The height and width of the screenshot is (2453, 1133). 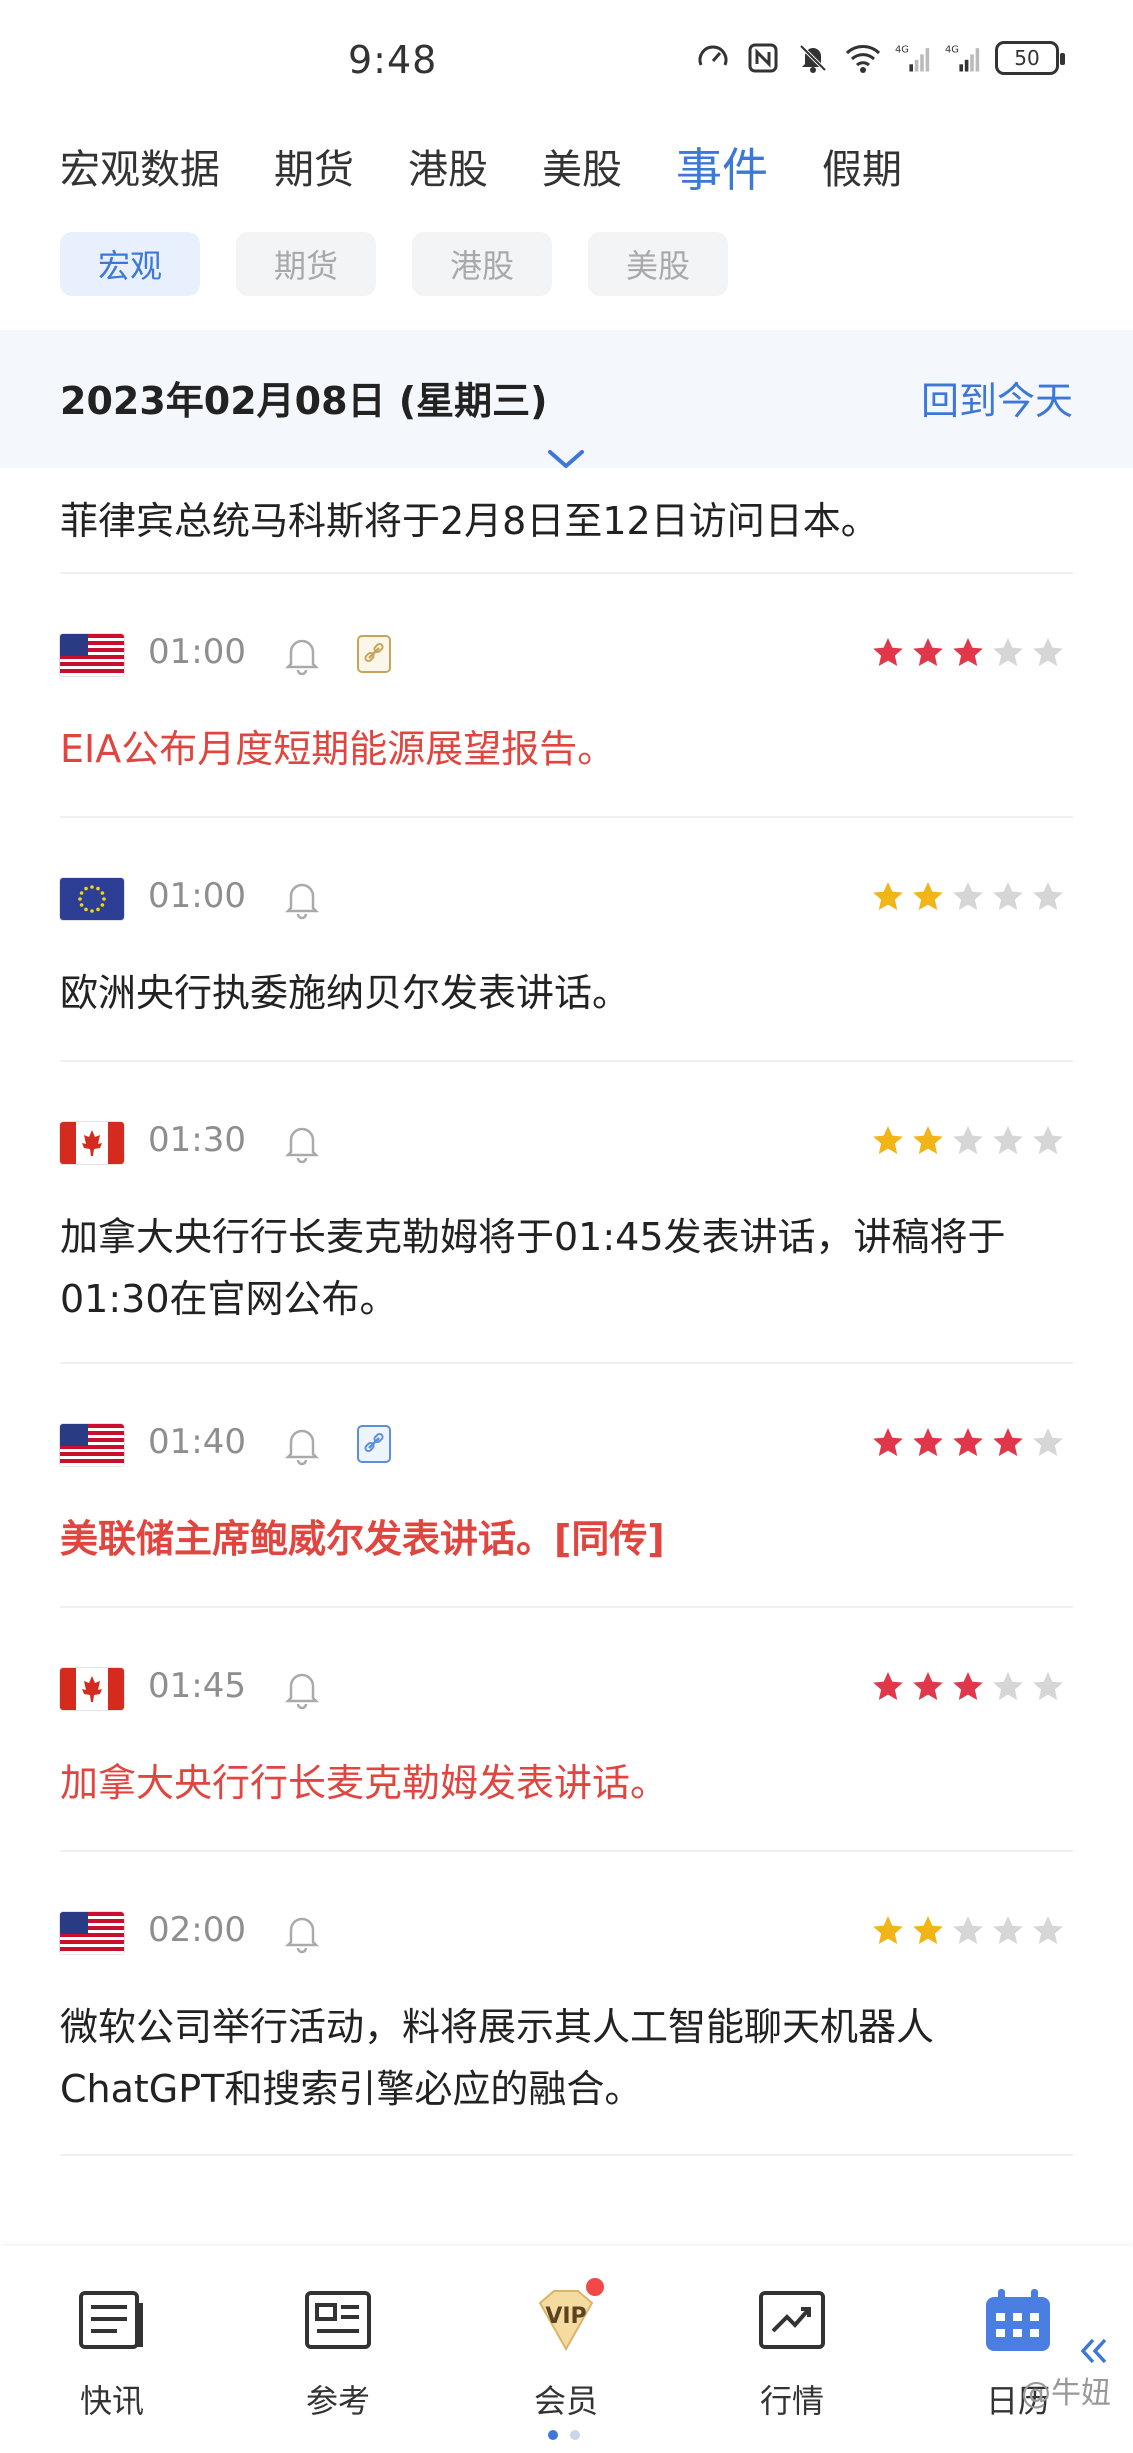 I want to click on tab-futures: 期货, so click(x=314, y=170).